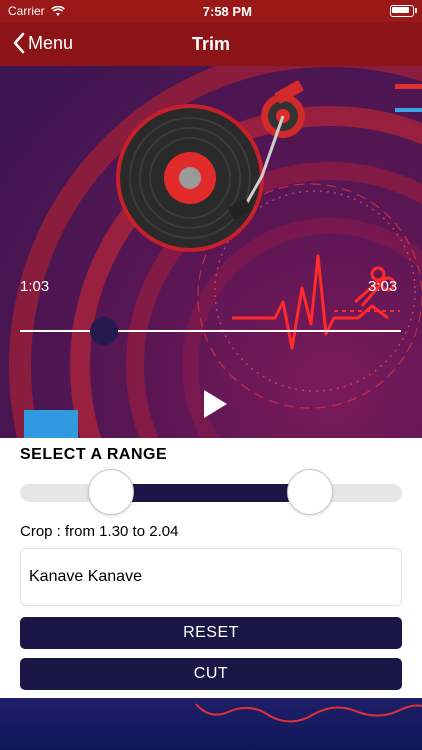 The width and height of the screenshot is (422, 750). What do you see at coordinates (403, 11) in the screenshot?
I see `battery-icon` at bounding box center [403, 11].